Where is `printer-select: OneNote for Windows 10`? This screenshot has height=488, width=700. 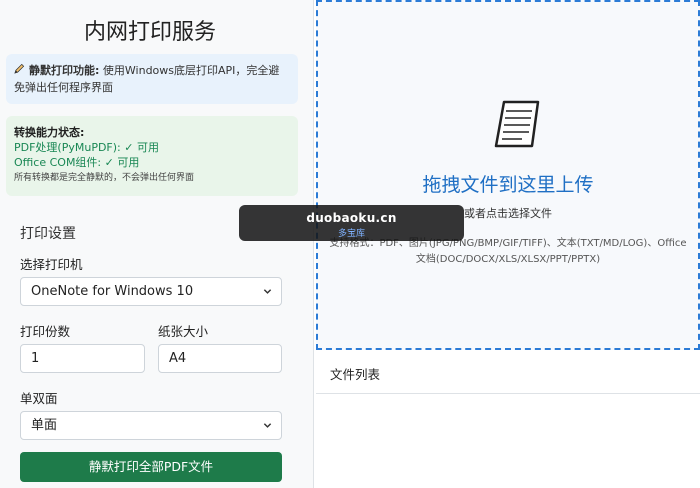
printer-select: OneNote for Windows 10 is located at coordinates (151, 291).